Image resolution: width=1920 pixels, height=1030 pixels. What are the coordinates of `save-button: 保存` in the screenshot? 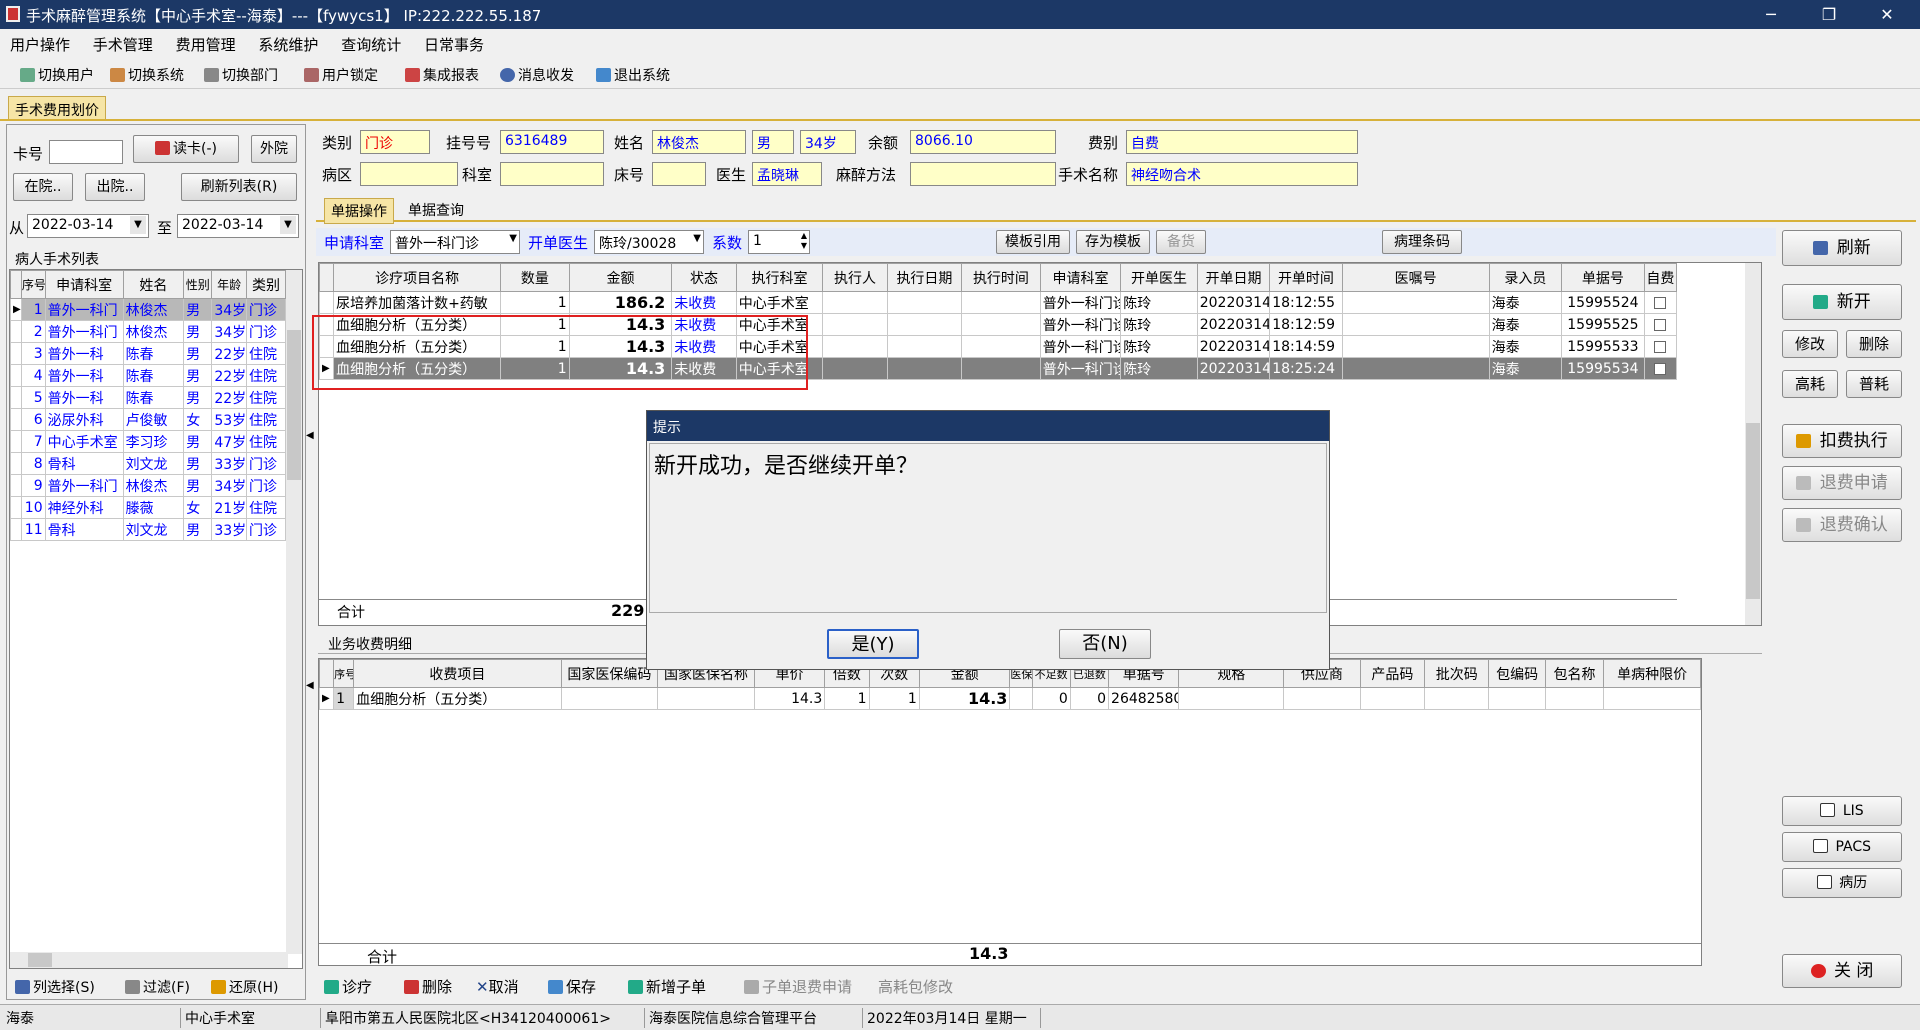 It's located at (572, 986).